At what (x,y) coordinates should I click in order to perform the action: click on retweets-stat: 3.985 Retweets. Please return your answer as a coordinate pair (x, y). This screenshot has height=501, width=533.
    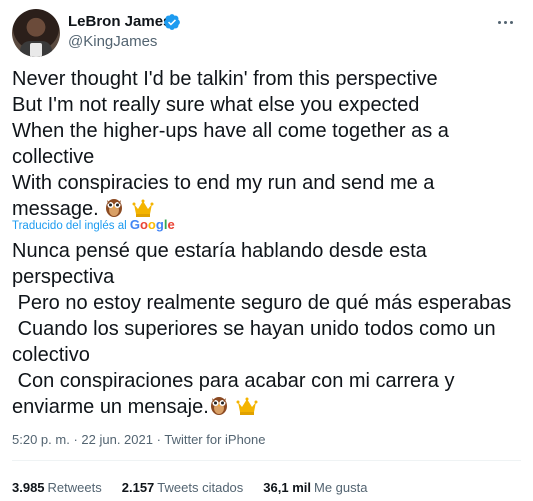
    Looking at the image, I should click on (57, 488).